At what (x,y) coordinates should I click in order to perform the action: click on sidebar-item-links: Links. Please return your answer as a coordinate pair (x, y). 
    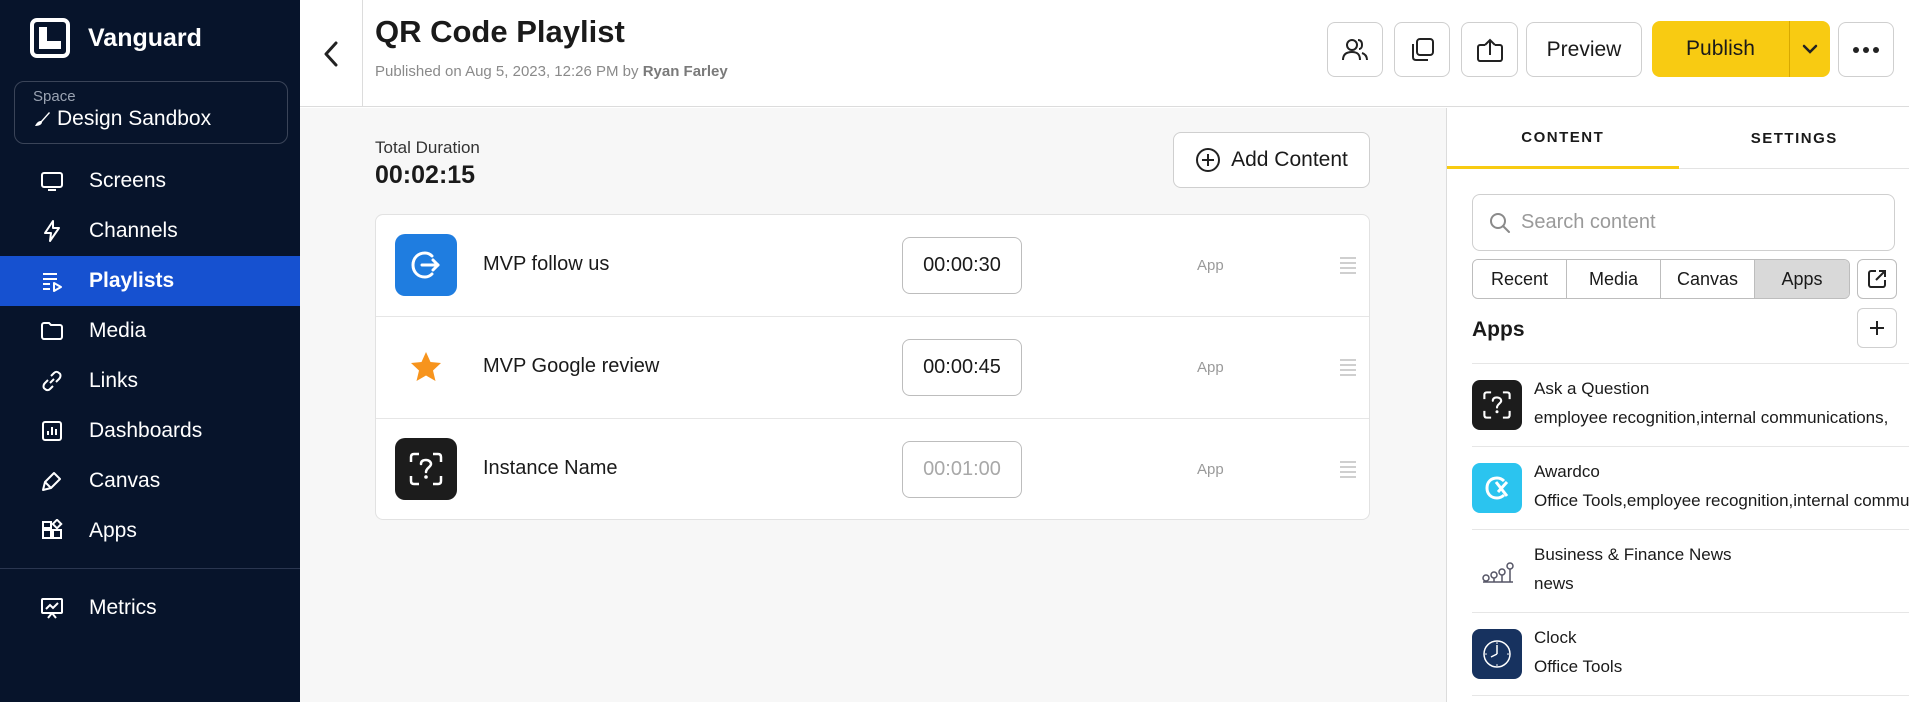
    Looking at the image, I should click on (150, 381).